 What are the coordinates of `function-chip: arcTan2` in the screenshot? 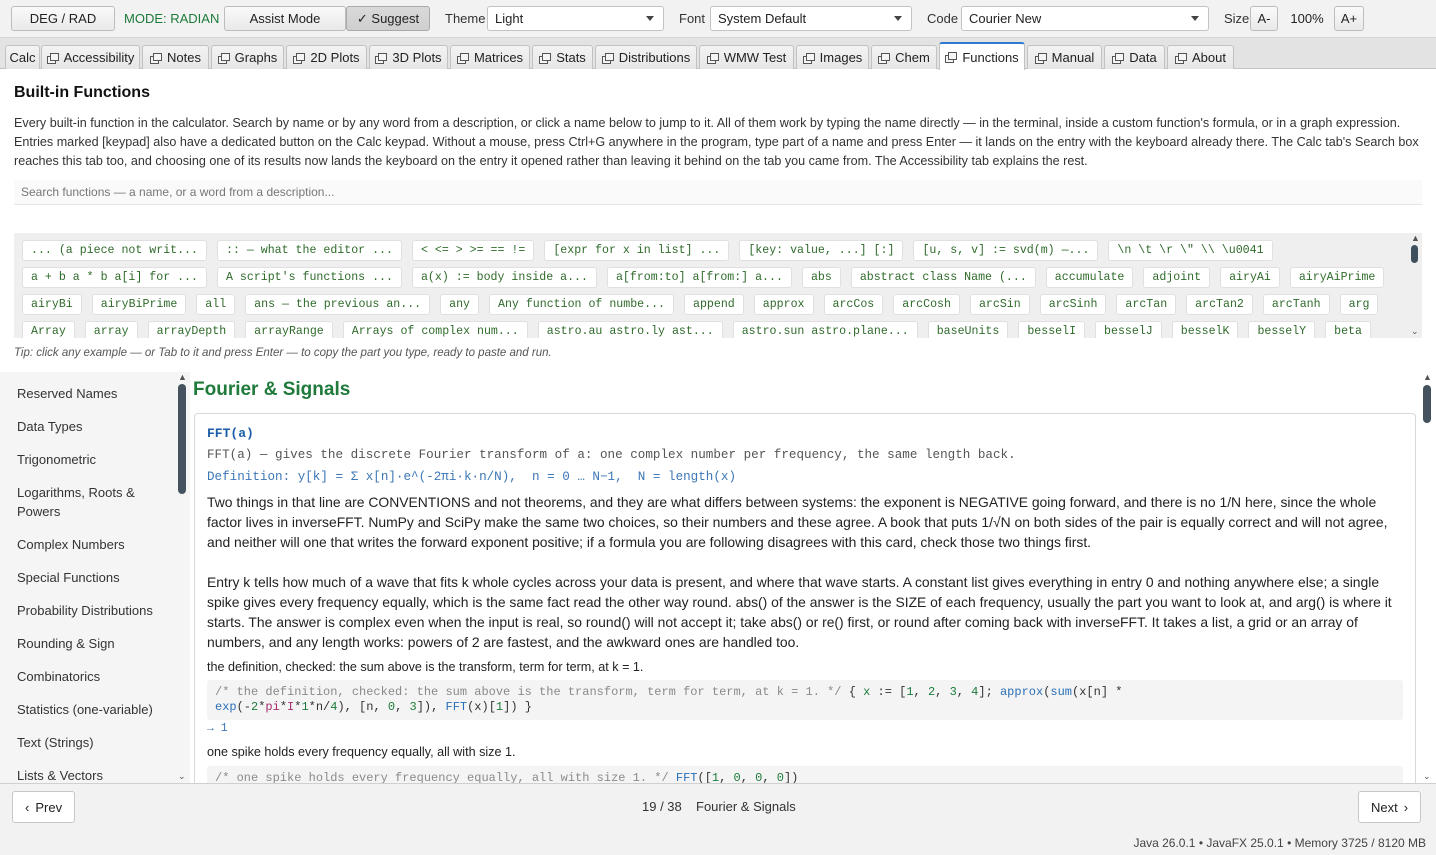 It's located at (1219, 304).